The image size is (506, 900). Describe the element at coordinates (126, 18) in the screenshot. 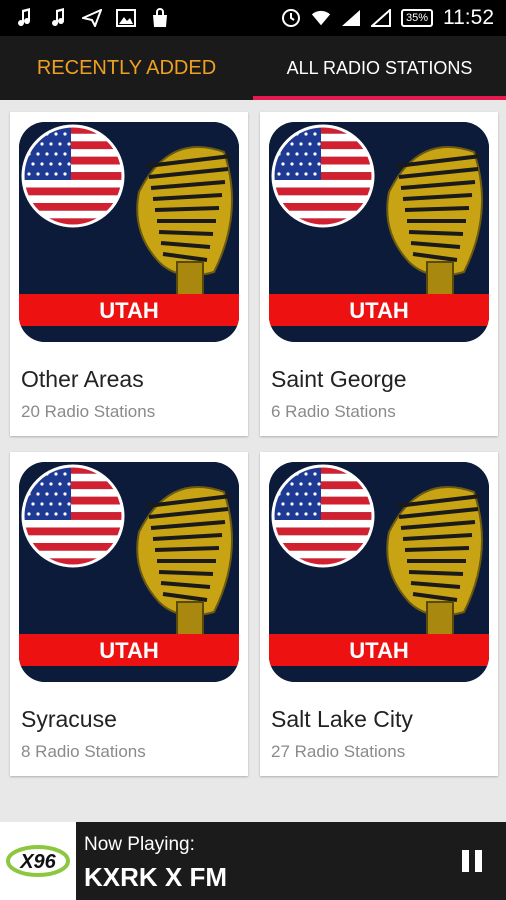

I see `image-icon` at that location.